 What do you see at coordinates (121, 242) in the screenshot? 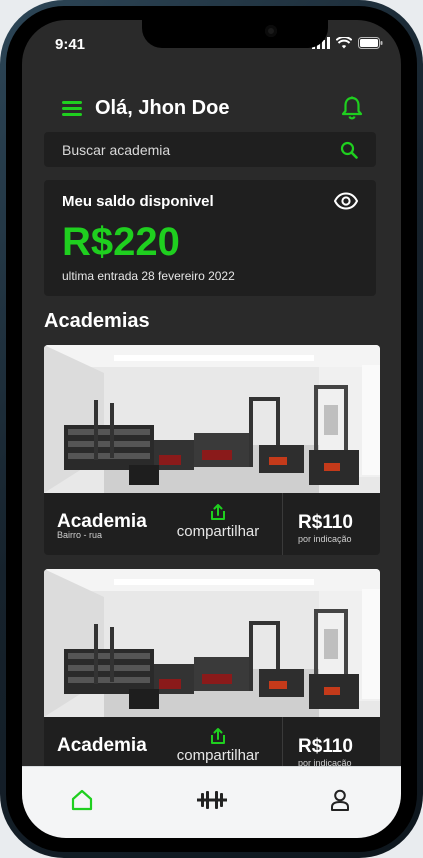
I see `balance-amount: R$220` at bounding box center [121, 242].